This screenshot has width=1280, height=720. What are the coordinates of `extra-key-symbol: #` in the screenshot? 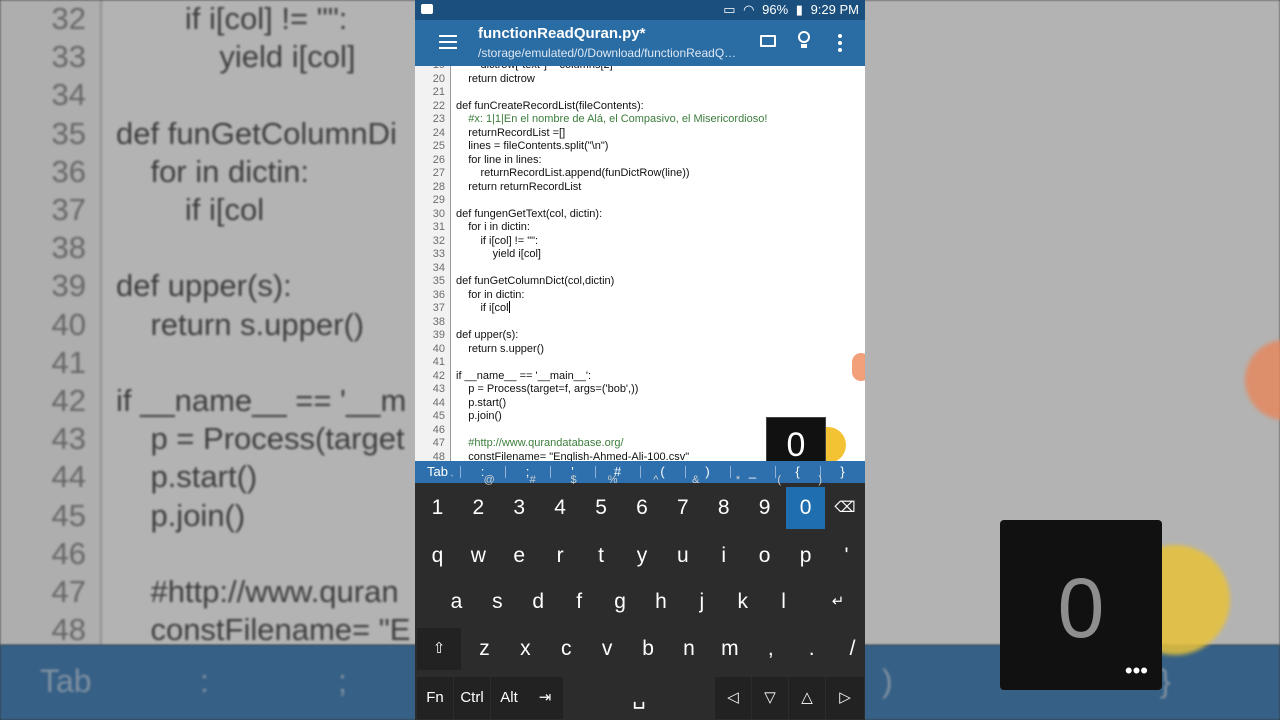 It's located at (617, 472).